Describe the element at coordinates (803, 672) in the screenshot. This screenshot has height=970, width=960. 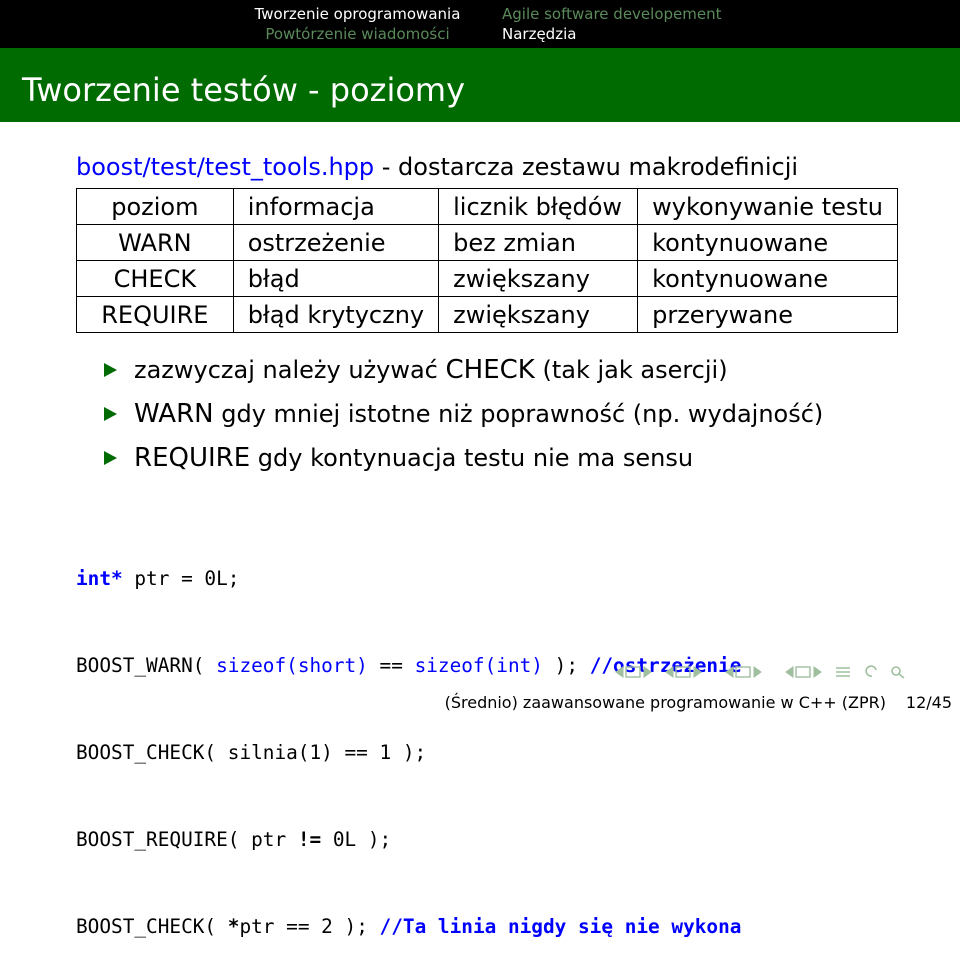
I see `document-icon` at that location.